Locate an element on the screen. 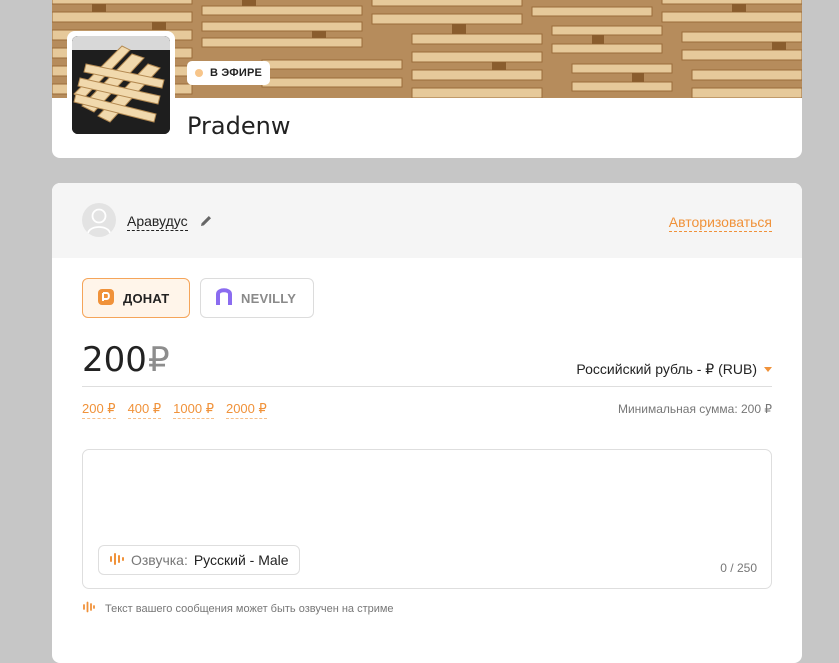 Image resolution: width=839 pixels, height=663 pixels. live-badge: В ЭФИРЕ is located at coordinates (229, 73).